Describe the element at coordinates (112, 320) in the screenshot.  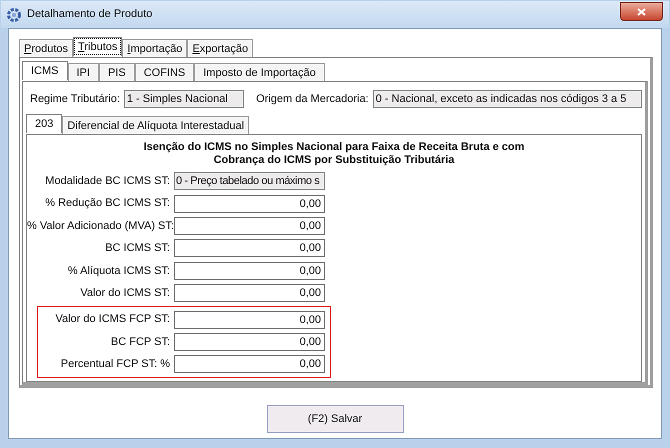
I see `field-label: Valor do ICMS FCP ST:` at that location.